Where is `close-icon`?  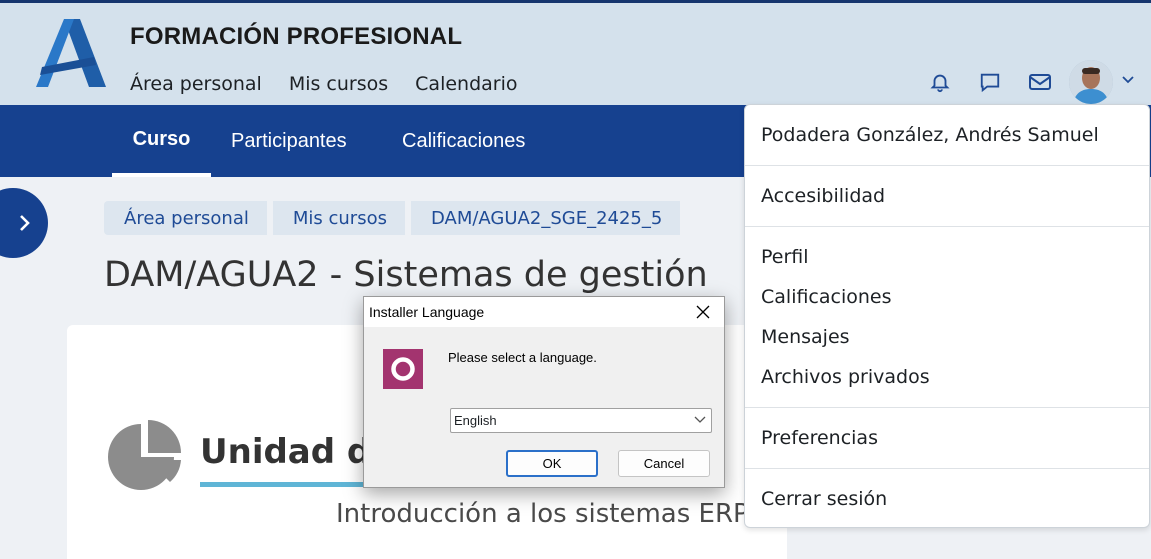 close-icon is located at coordinates (703, 312).